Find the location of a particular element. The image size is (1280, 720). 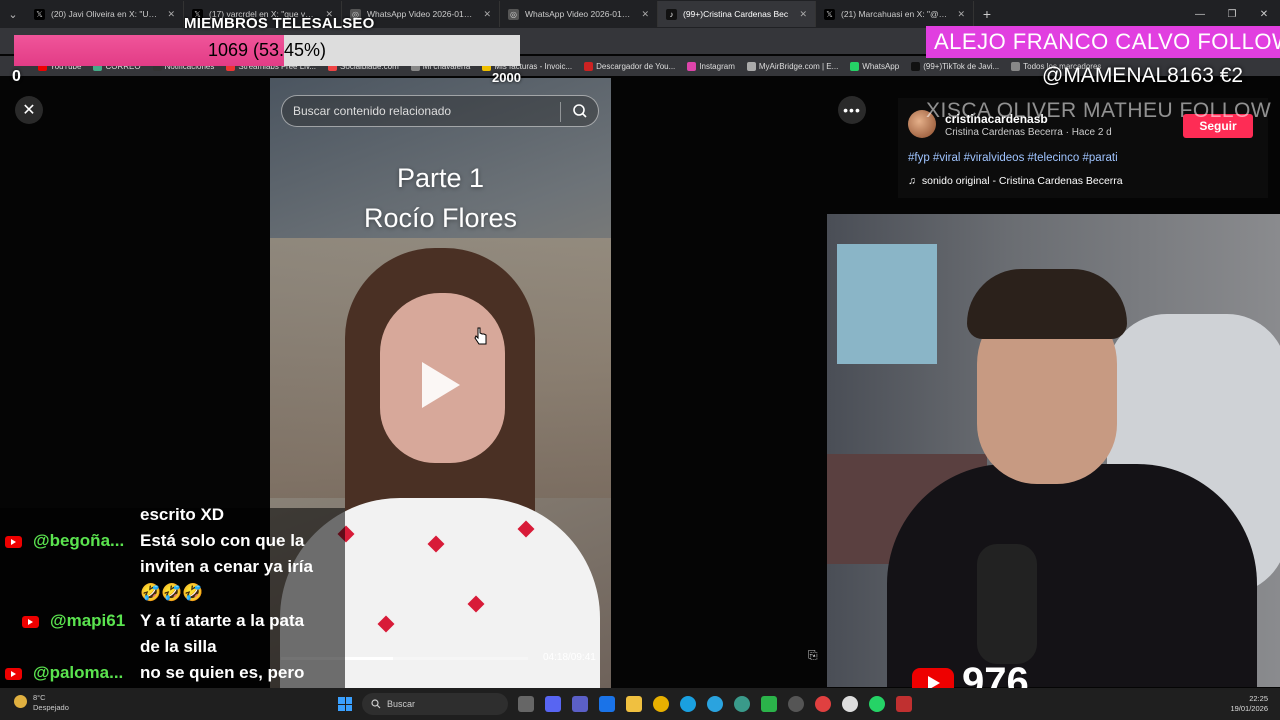

goal-max-label: 2000 is located at coordinates (506, 77).